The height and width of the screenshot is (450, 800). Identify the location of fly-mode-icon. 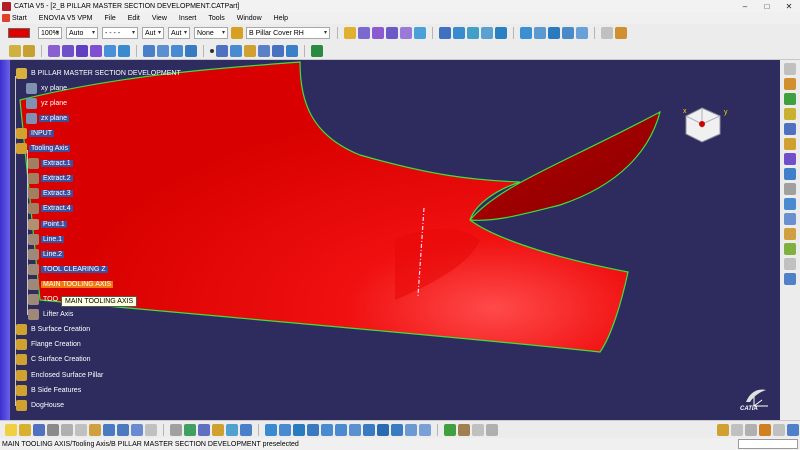
(271, 429).